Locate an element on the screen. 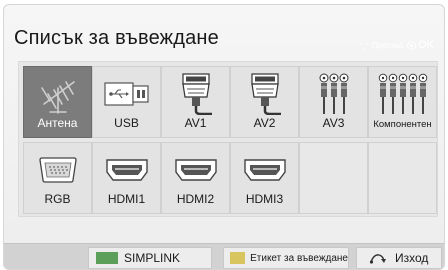 The image size is (448, 270). antenna-icon is located at coordinates (57, 94).